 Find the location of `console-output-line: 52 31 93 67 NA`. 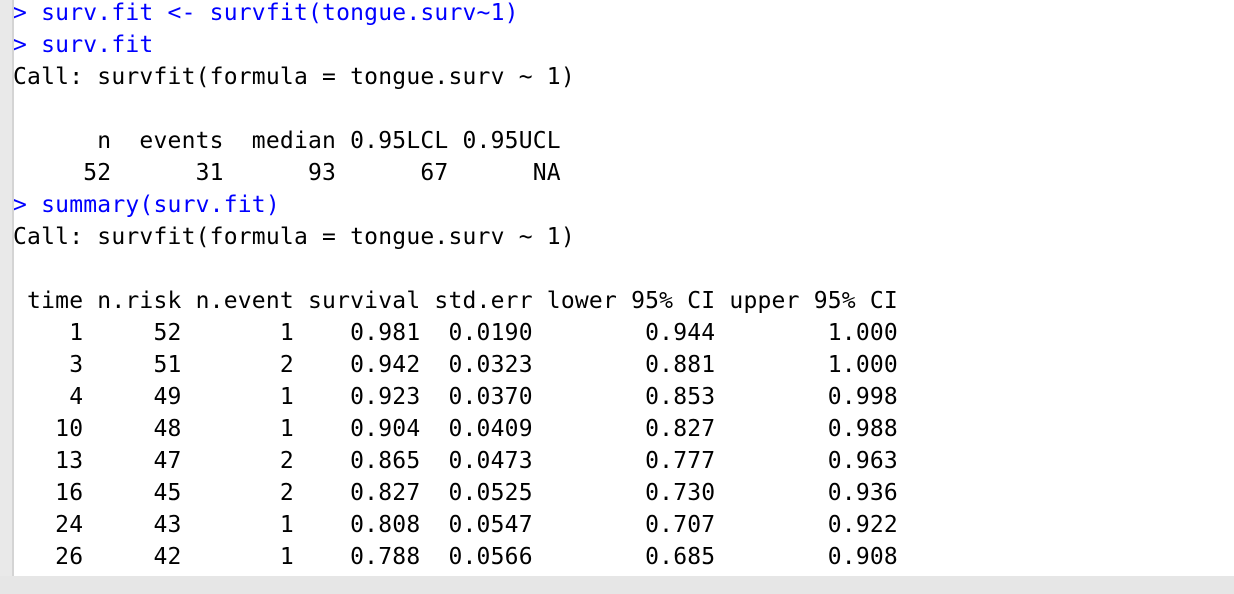

console-output-line: 52 31 93 67 NA is located at coordinates (287, 173).